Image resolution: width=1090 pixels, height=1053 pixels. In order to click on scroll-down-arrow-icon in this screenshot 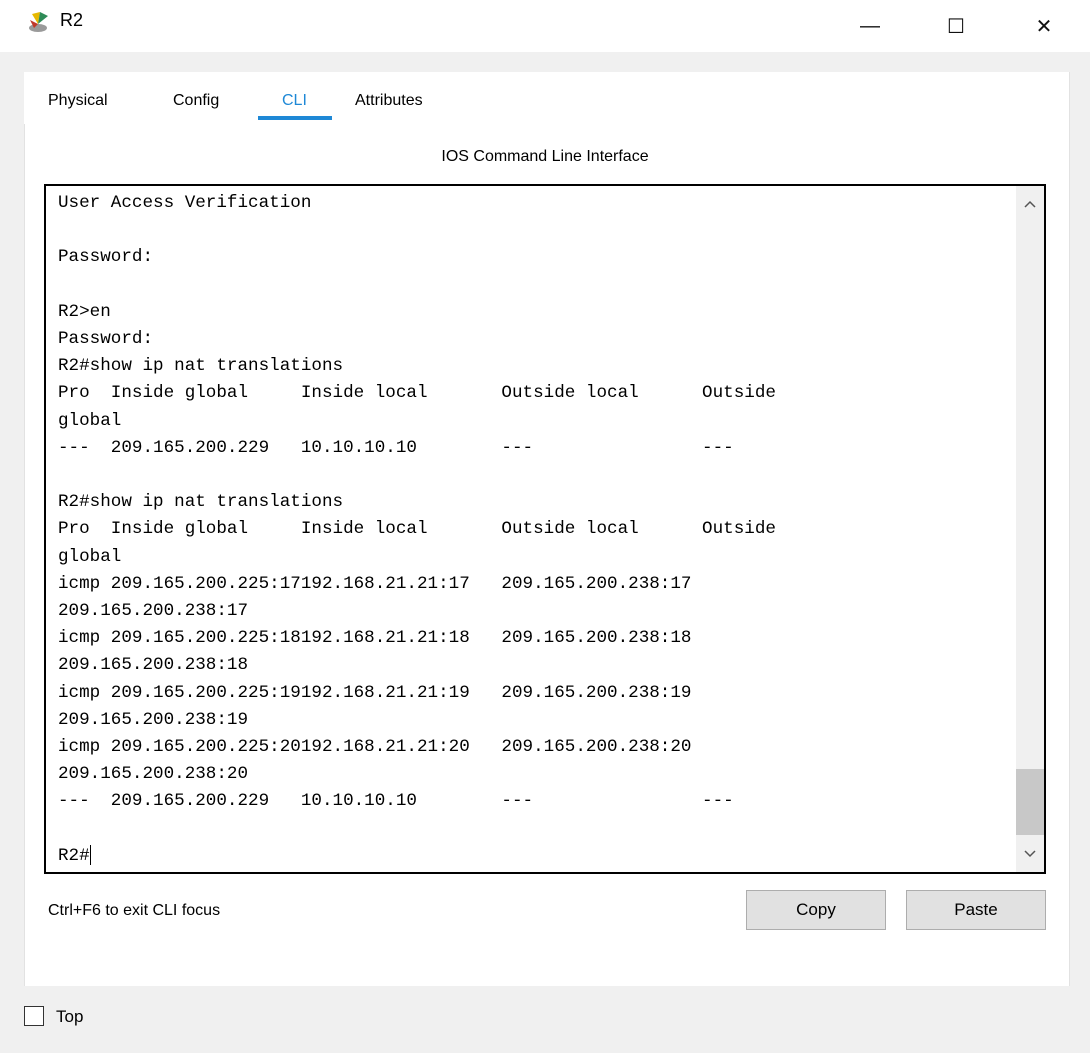, I will do `click(1030, 854)`.